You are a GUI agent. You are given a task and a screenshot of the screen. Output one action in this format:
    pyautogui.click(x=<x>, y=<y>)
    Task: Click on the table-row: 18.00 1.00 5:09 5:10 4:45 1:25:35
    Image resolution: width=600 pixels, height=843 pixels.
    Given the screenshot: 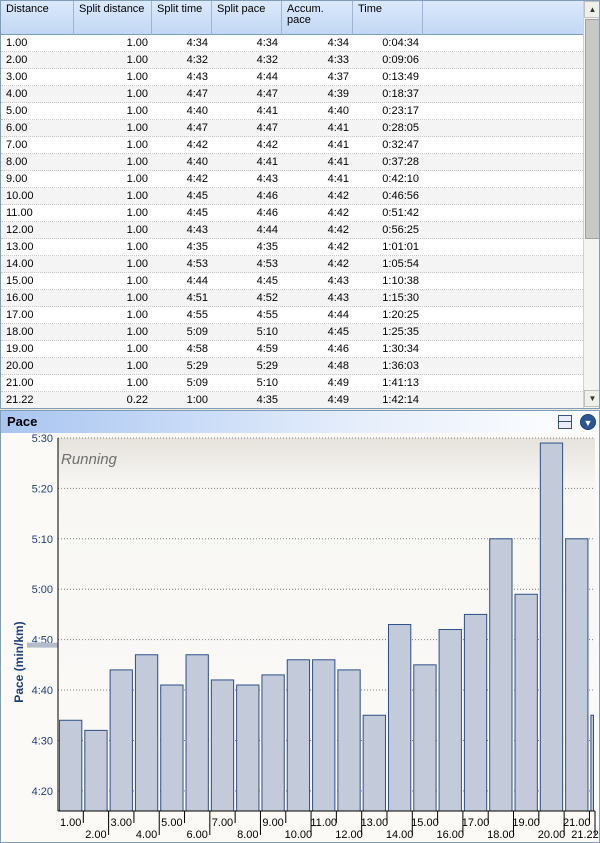 What is the action you would take?
    pyautogui.click(x=292, y=332)
    